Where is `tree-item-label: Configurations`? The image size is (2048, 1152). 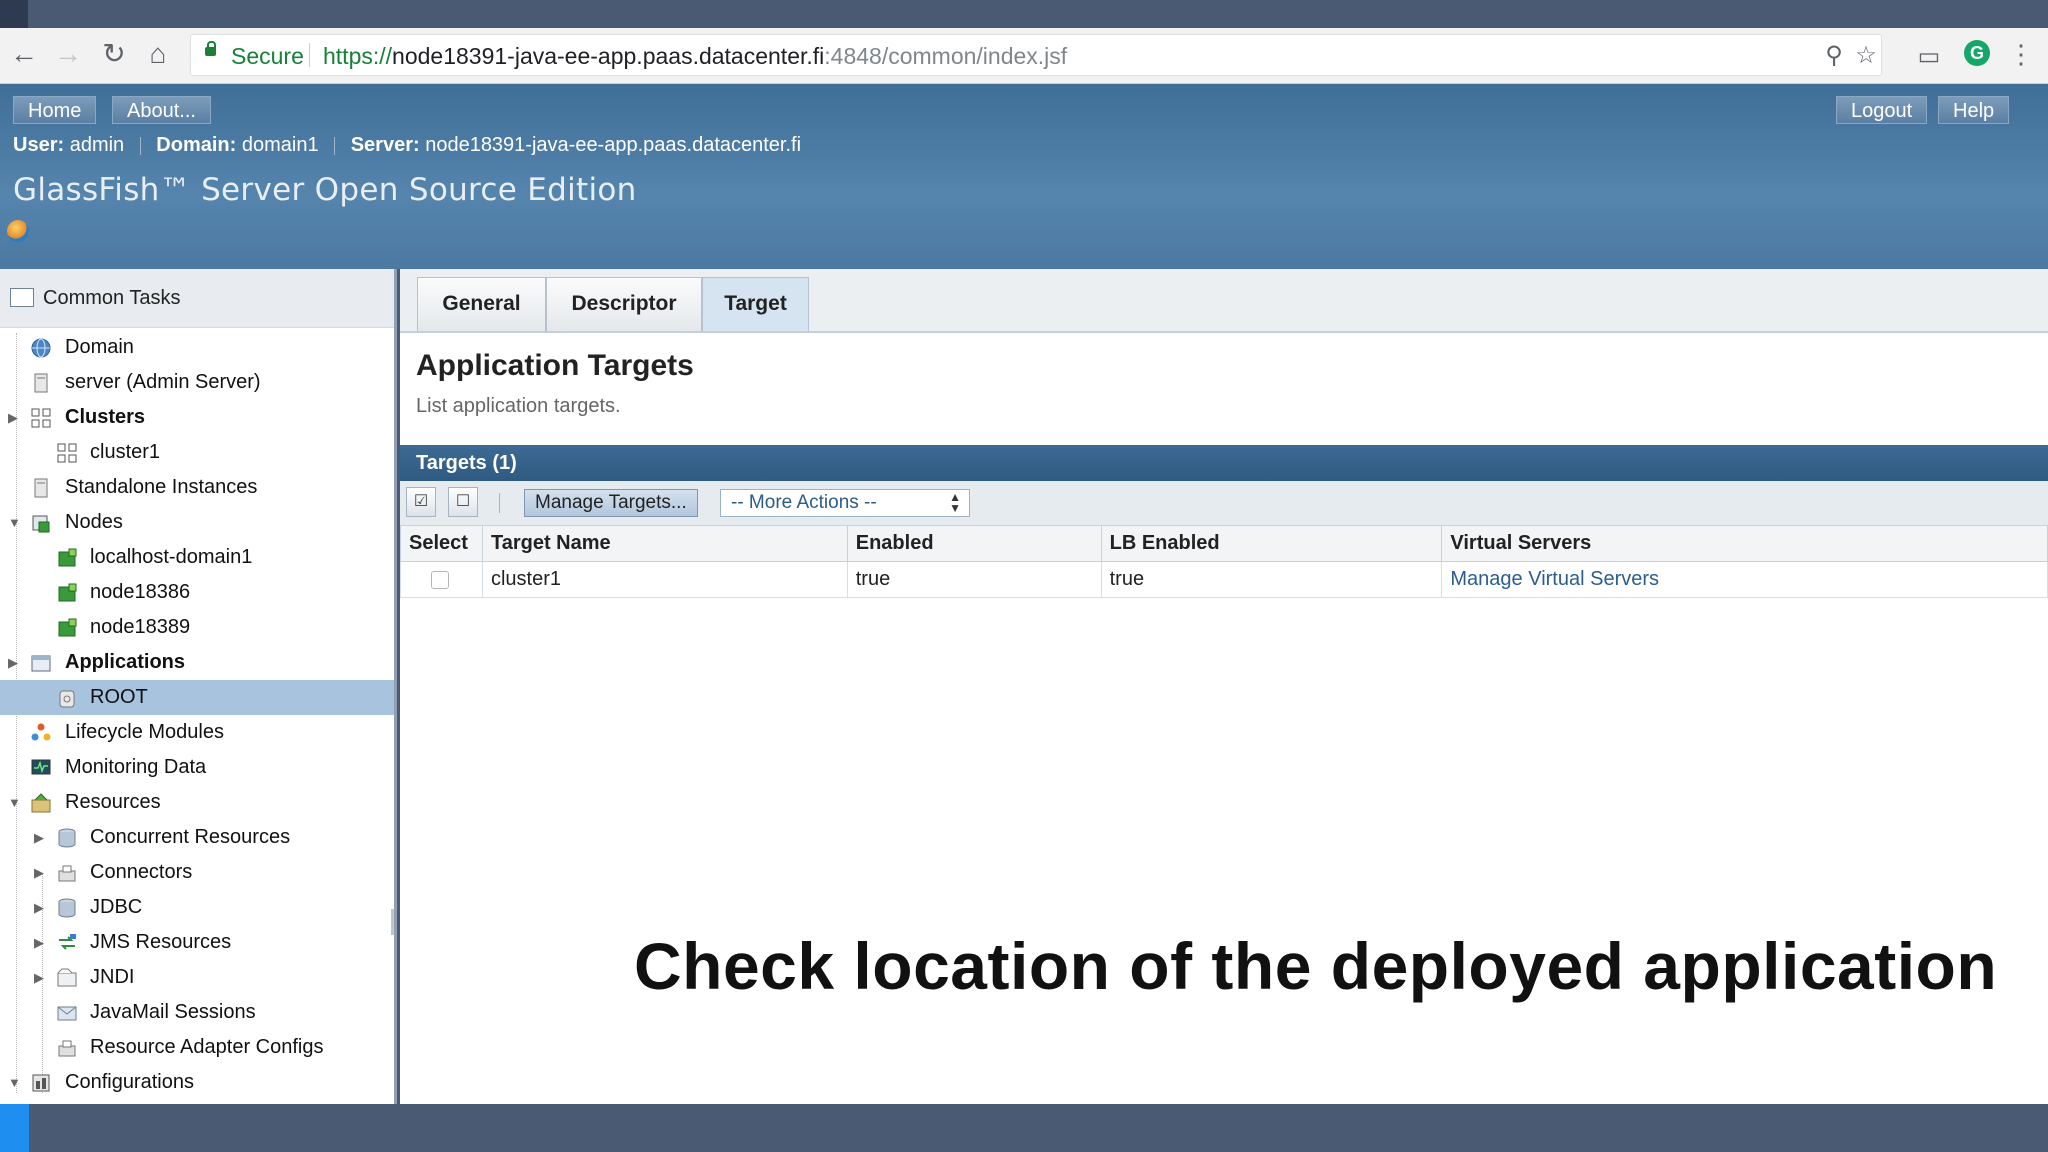
tree-item-label: Configurations is located at coordinates (129, 1082).